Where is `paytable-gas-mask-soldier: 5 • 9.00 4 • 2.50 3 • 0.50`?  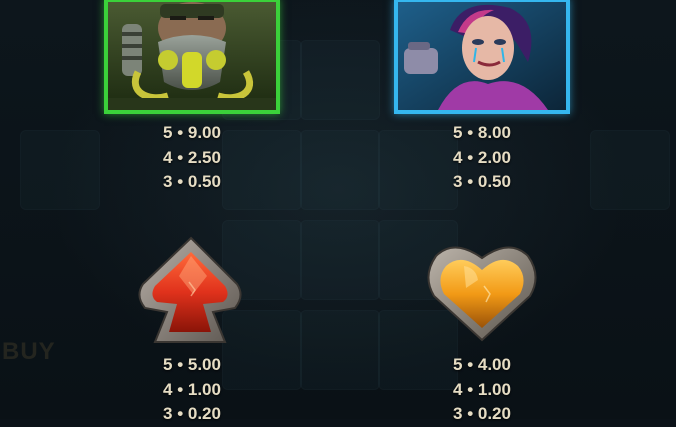 paytable-gas-mask-soldier: 5 • 9.00 4 • 2.50 3 • 0.50 is located at coordinates (192, 158).